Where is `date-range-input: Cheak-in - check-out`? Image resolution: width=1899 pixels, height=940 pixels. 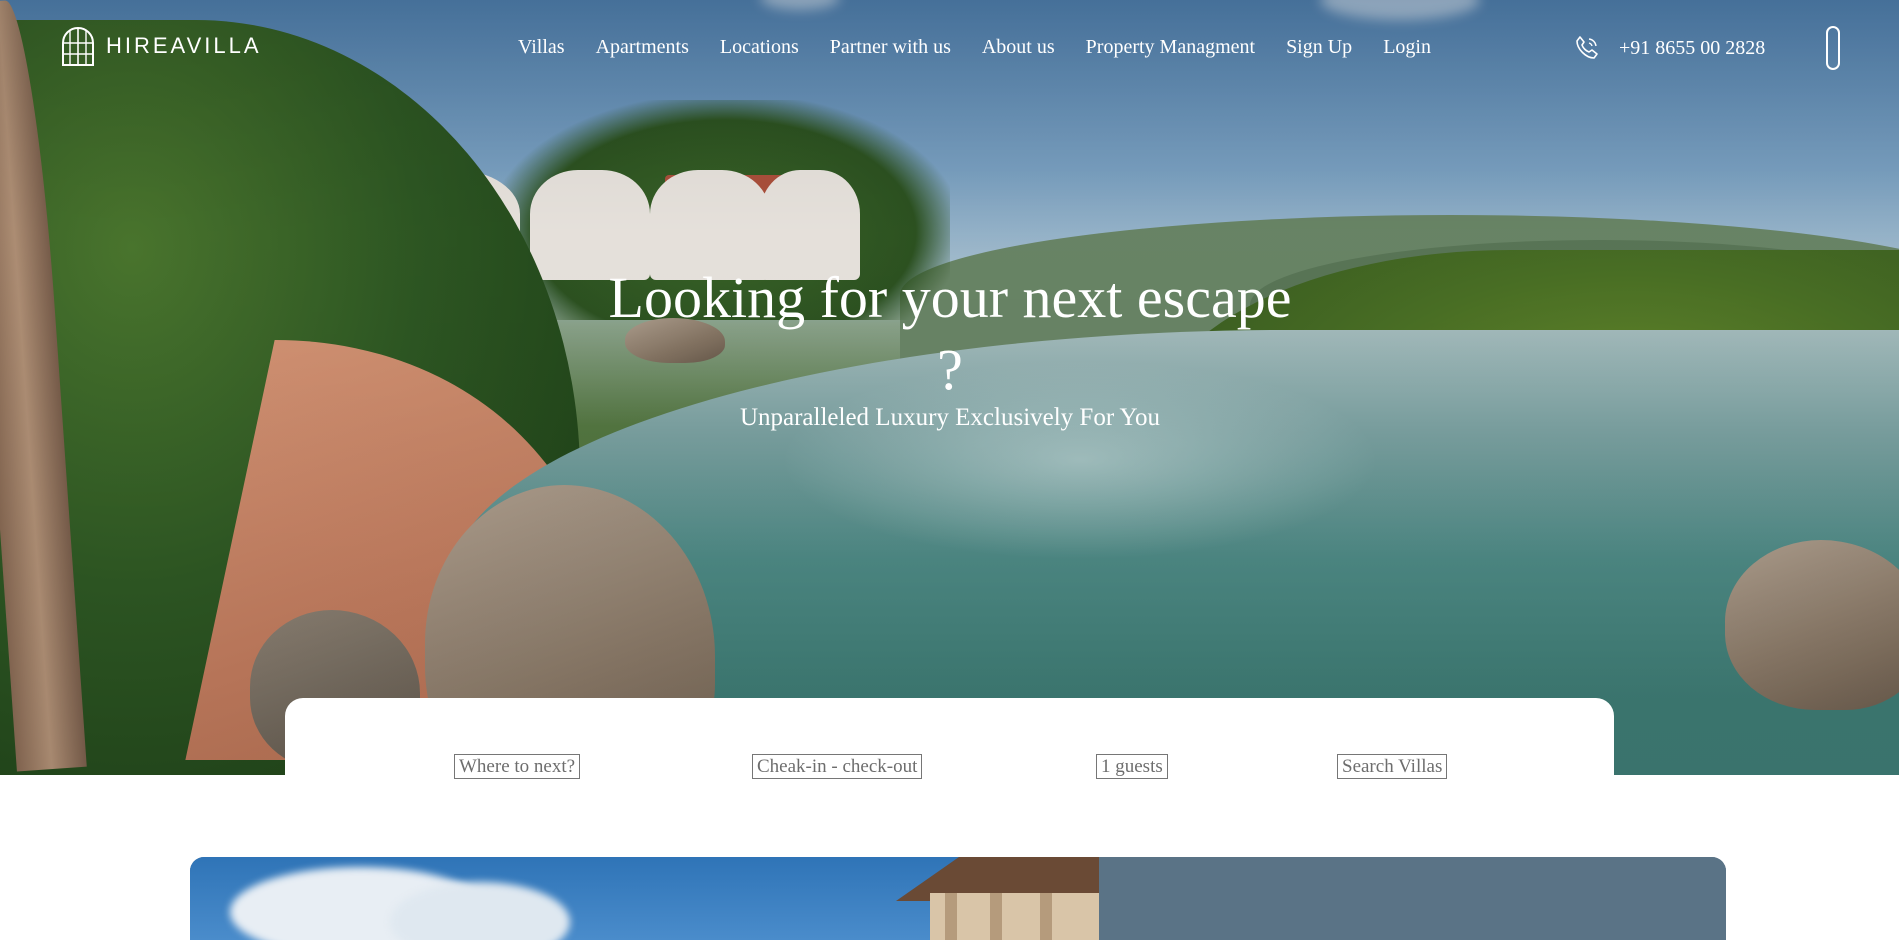 date-range-input: Cheak-in - check-out is located at coordinates (837, 766).